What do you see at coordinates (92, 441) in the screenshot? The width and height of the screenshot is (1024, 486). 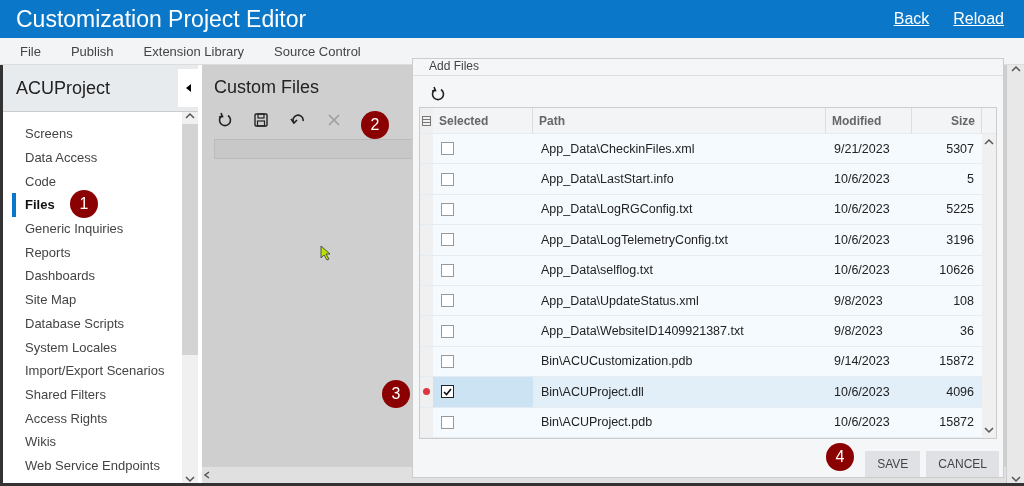 I see `sidebar-item: Wikis` at bounding box center [92, 441].